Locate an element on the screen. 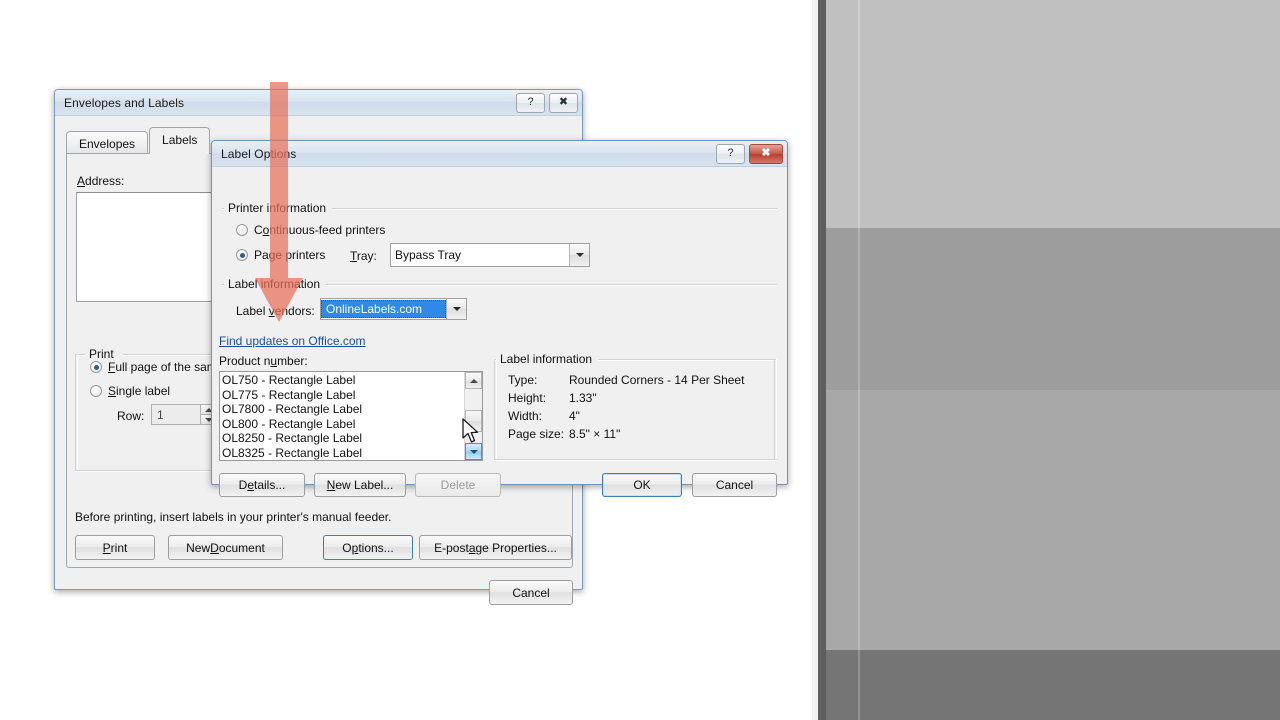 The height and width of the screenshot is (720, 1280). scroll-down-icon is located at coordinates (473, 451).